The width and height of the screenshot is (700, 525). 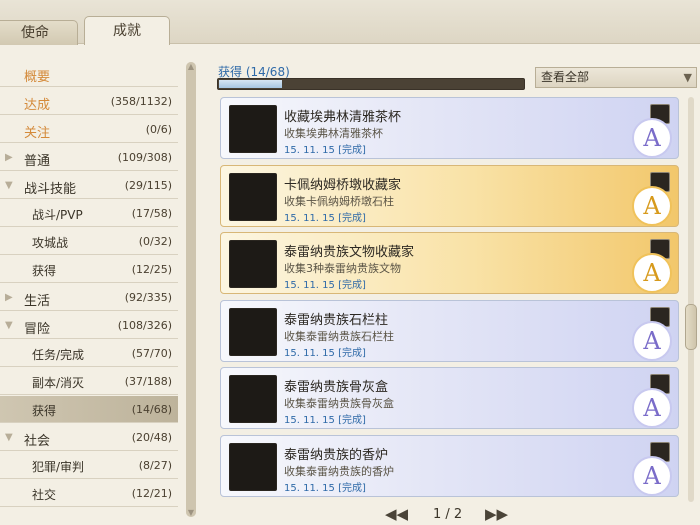 I want to click on scroll-up-icon: ▲, so click(x=191, y=66).